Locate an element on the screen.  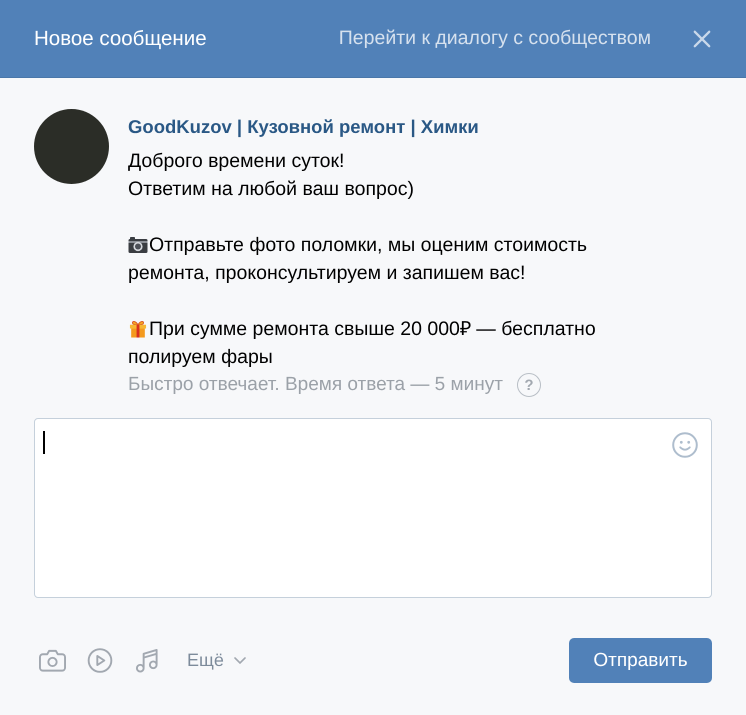
more-button: Ещё is located at coordinates (216, 660).